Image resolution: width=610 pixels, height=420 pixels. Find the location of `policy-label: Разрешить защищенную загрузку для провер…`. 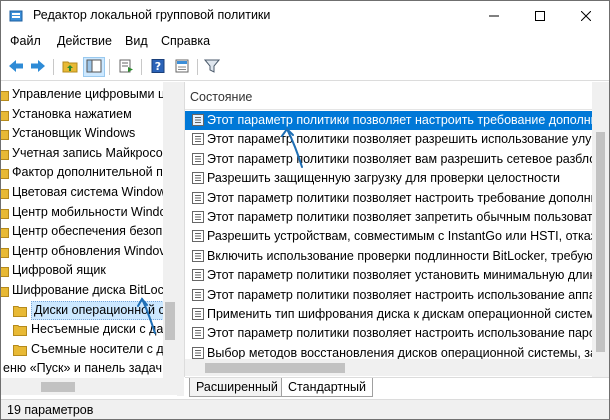

policy-label: Разрешить защищенную загрузку для провер… is located at coordinates (383, 178).